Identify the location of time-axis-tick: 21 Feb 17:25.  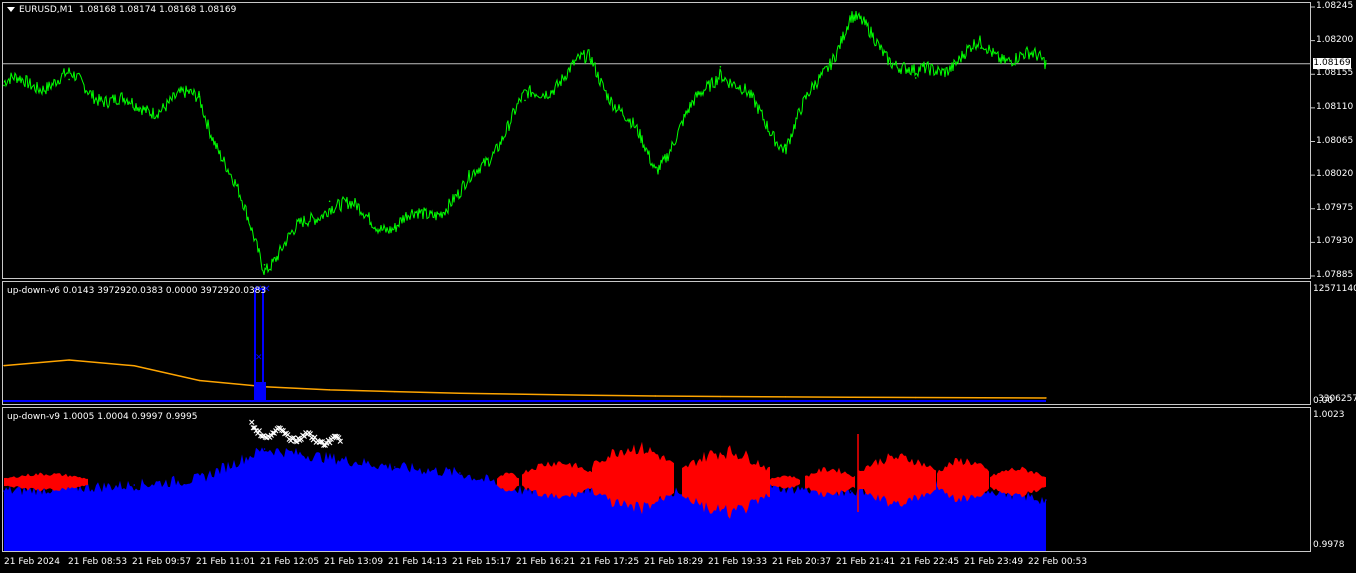
(610, 562).